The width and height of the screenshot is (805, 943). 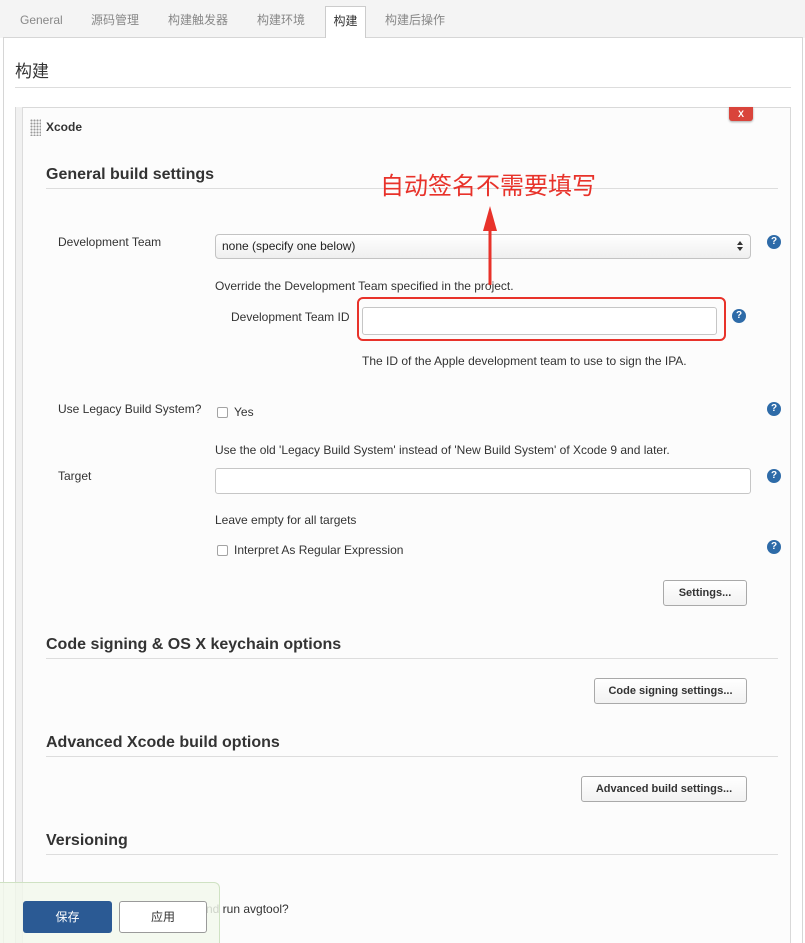 I want to click on target-input, so click(x=483, y=481).